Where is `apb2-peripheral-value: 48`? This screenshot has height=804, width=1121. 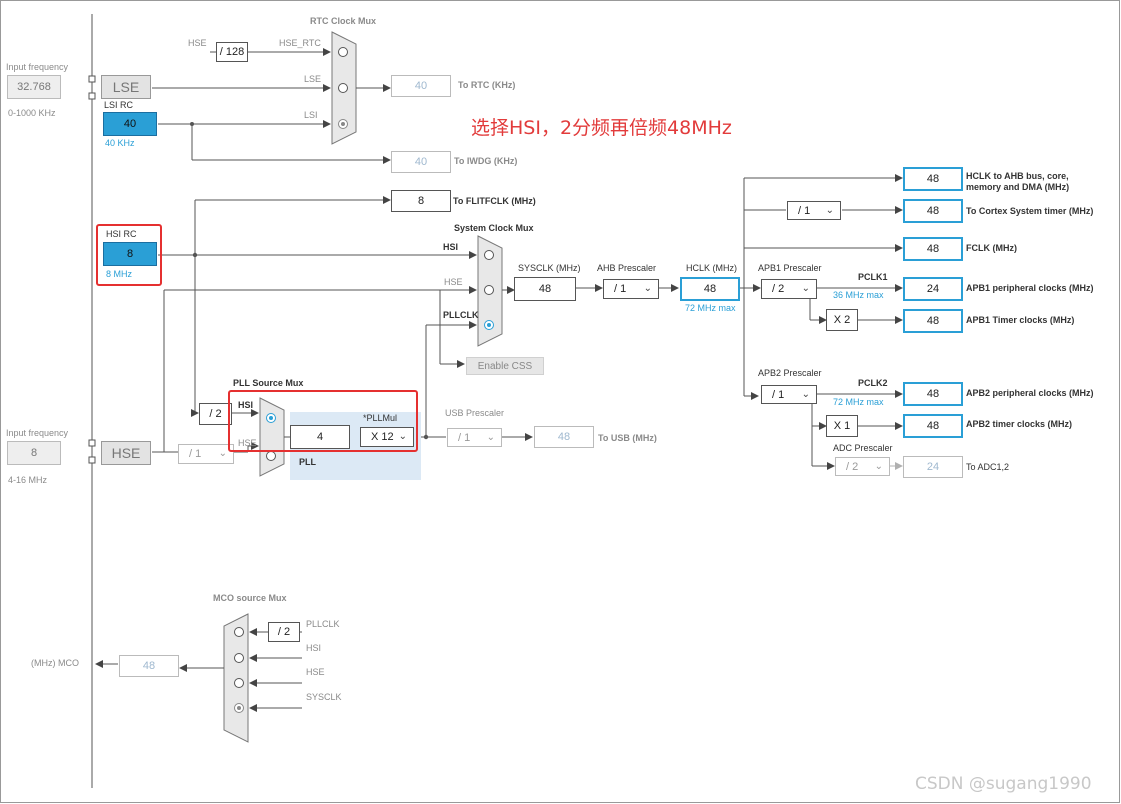 apb2-peripheral-value: 48 is located at coordinates (933, 394).